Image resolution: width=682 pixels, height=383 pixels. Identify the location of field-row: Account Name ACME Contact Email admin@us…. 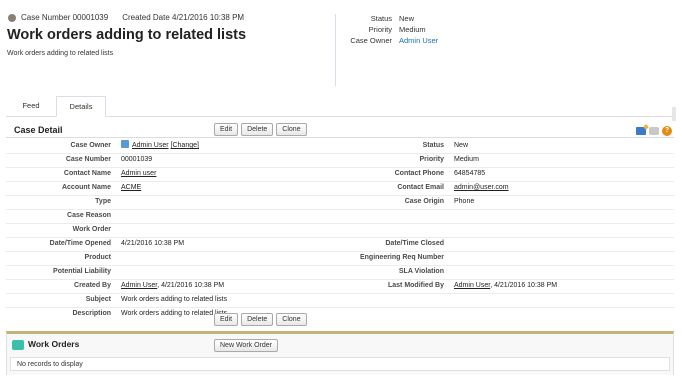
(340, 189).